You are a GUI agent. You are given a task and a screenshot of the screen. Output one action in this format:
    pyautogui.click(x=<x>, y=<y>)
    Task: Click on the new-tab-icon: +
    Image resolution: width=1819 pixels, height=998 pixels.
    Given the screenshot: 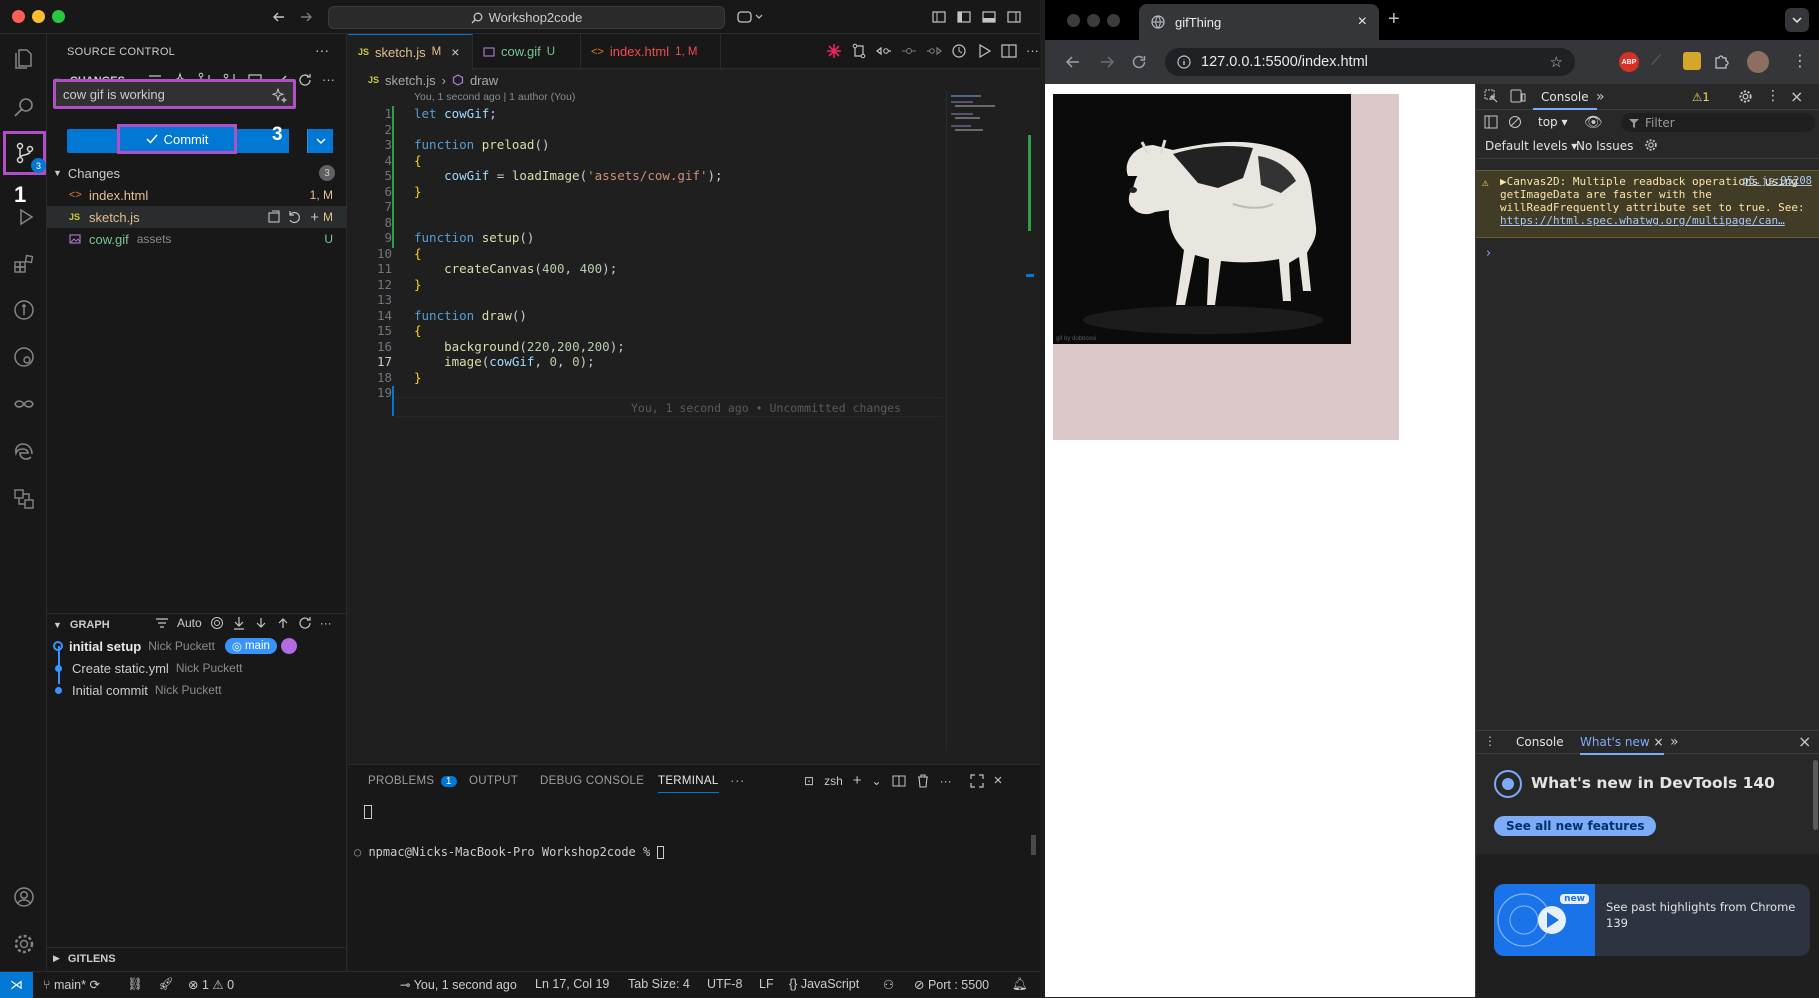 What is the action you would take?
    pyautogui.click(x=1394, y=19)
    